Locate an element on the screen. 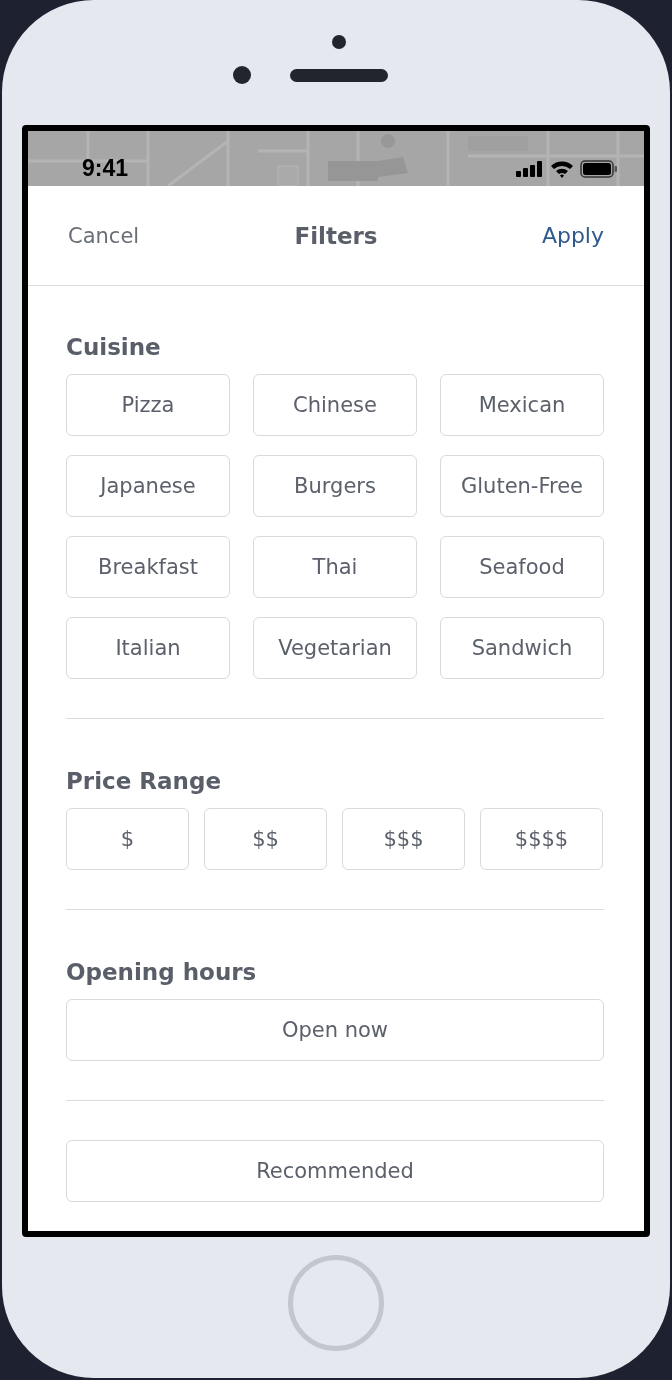 Image resolution: width=672 pixels, height=1380 pixels. section-heading: Opening hours is located at coordinates (162, 972).